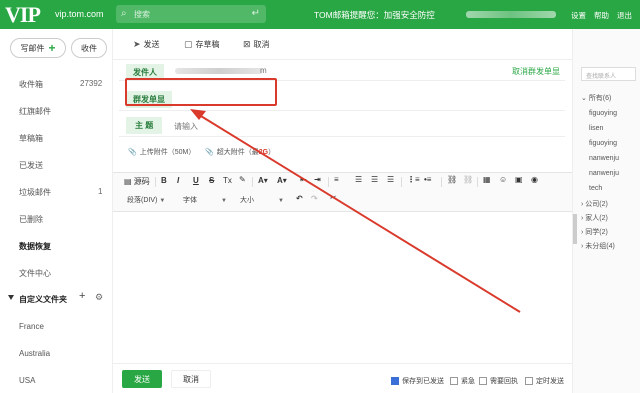 Image resolution: width=640 pixels, height=393 pixels. I want to click on subject-input: 请输入, so click(186, 126).